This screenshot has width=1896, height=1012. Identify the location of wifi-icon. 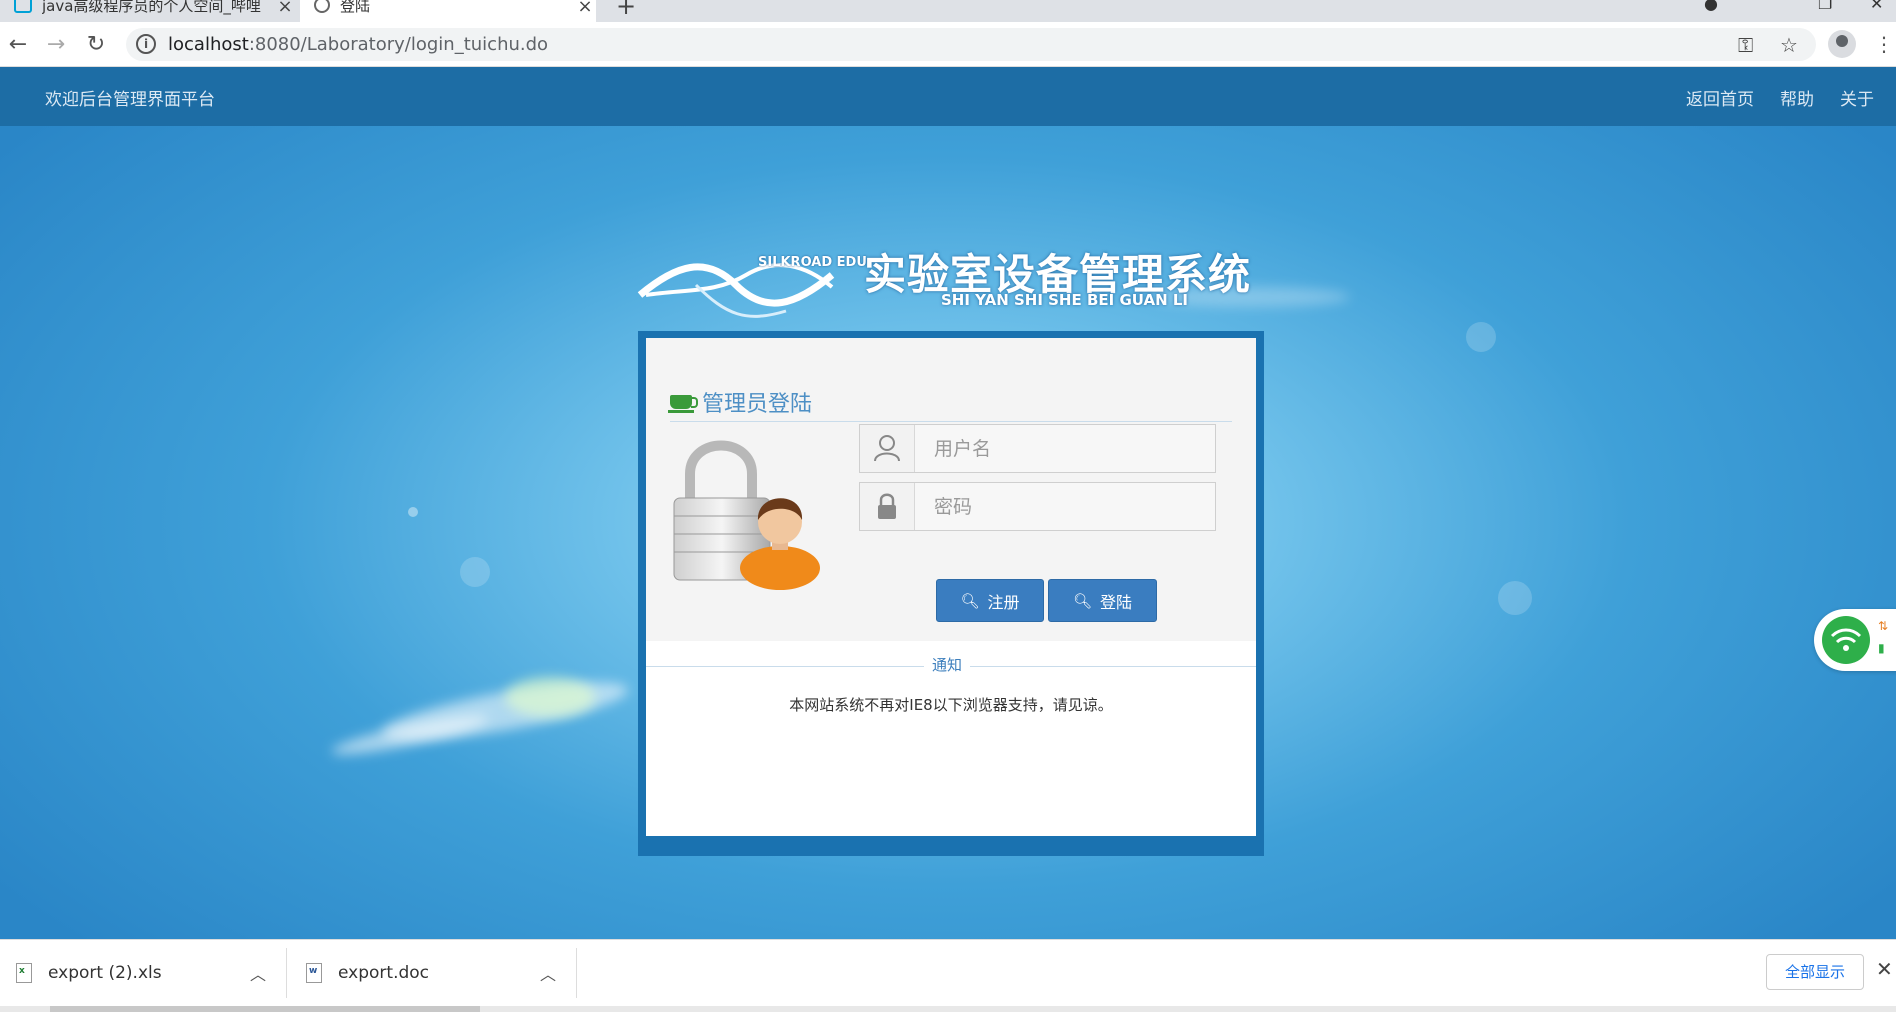
(1846, 640).